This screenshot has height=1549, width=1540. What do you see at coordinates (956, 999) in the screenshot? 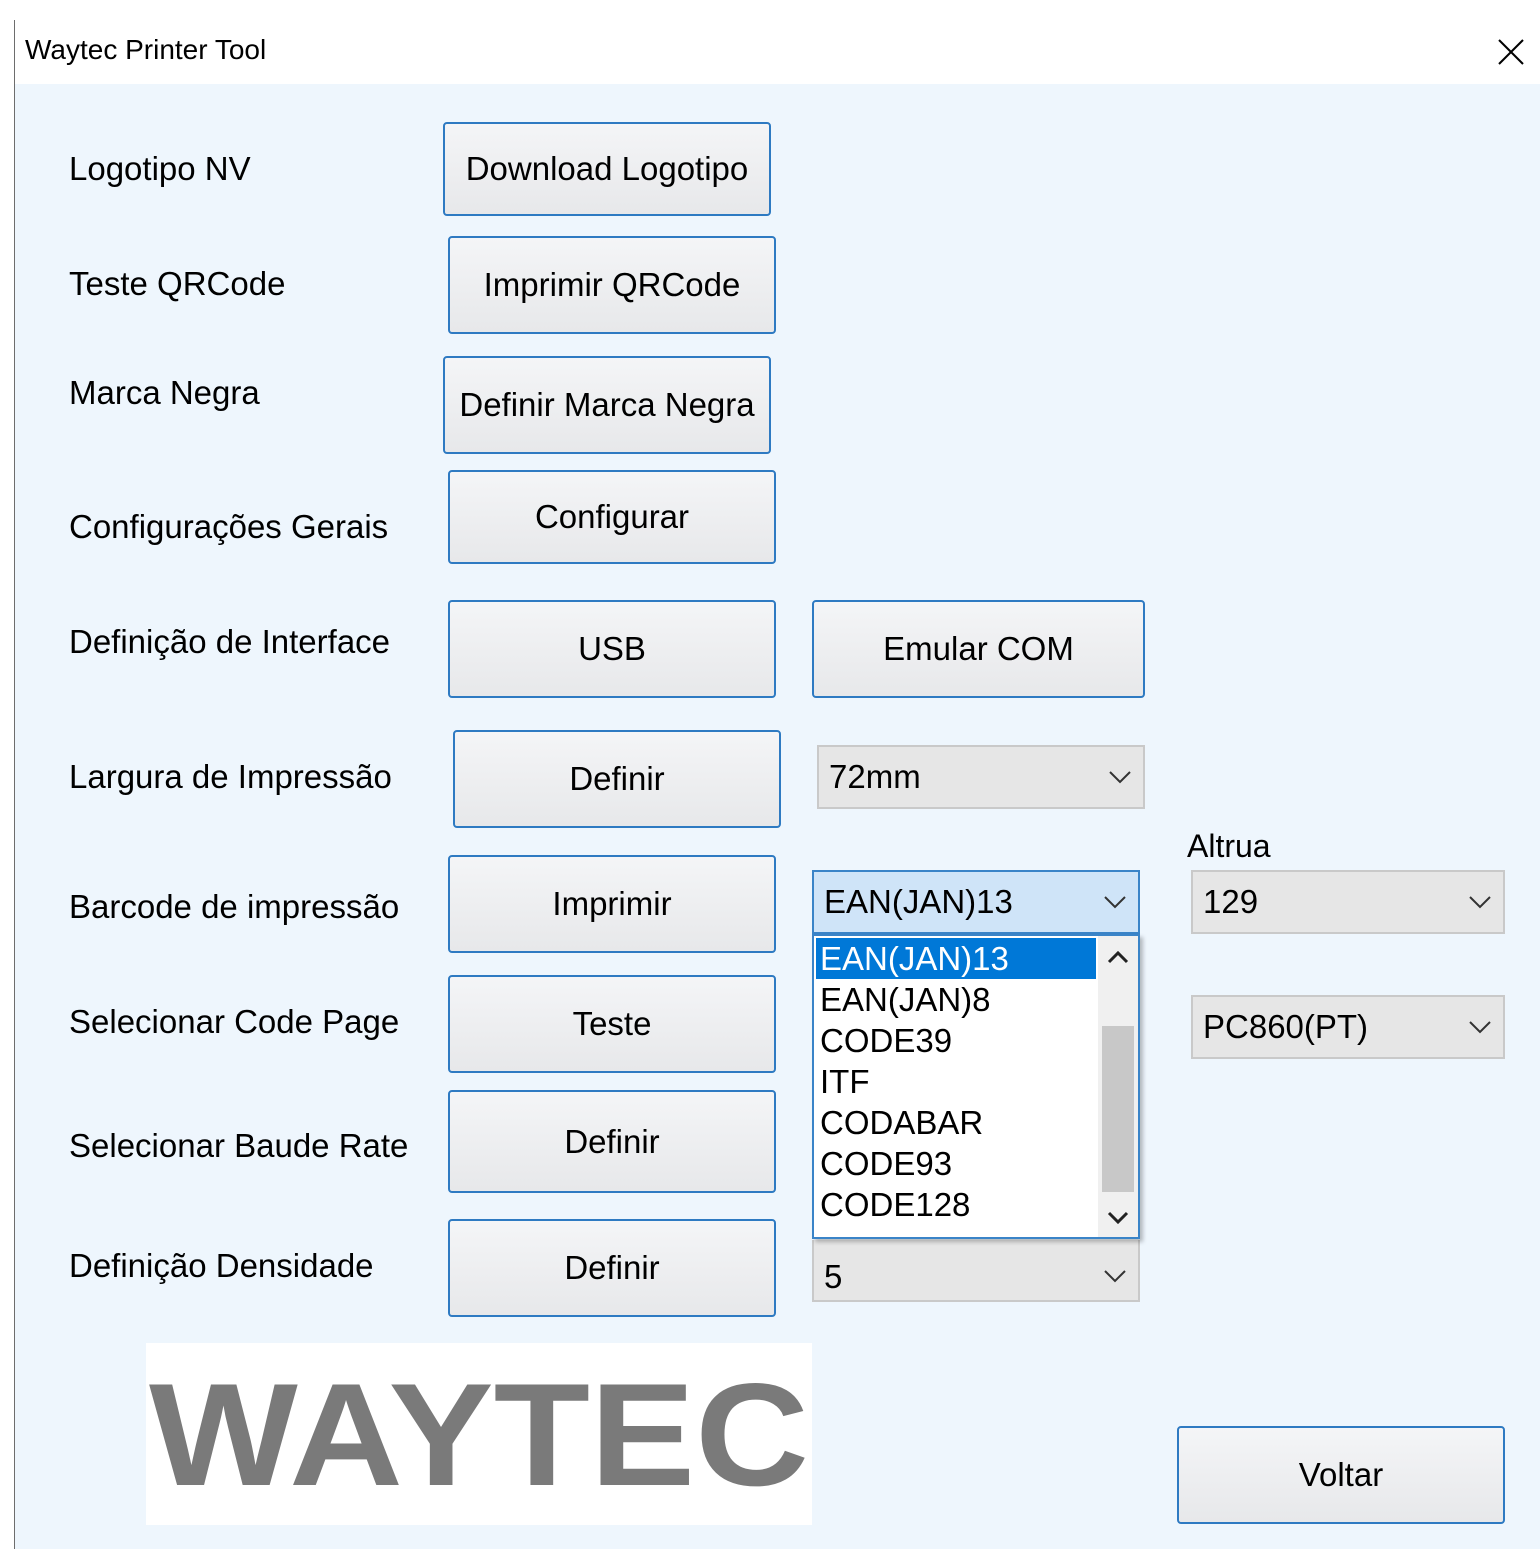
I see `dropdown-option: EAN(JAN)8` at bounding box center [956, 999].